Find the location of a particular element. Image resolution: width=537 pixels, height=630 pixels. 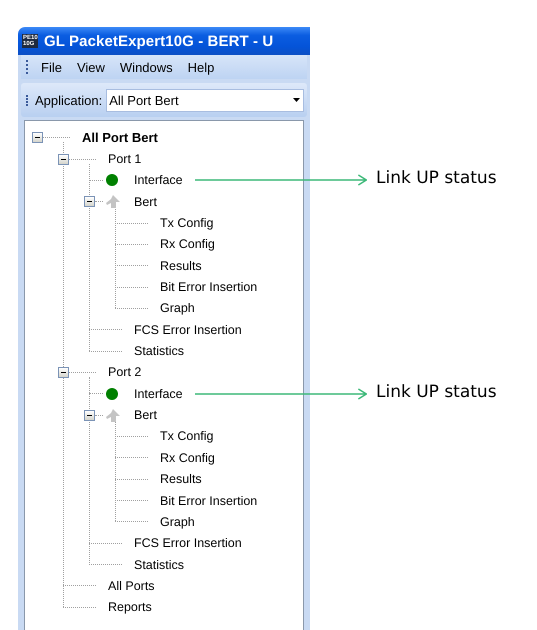

caret-icon is located at coordinates (296, 100).